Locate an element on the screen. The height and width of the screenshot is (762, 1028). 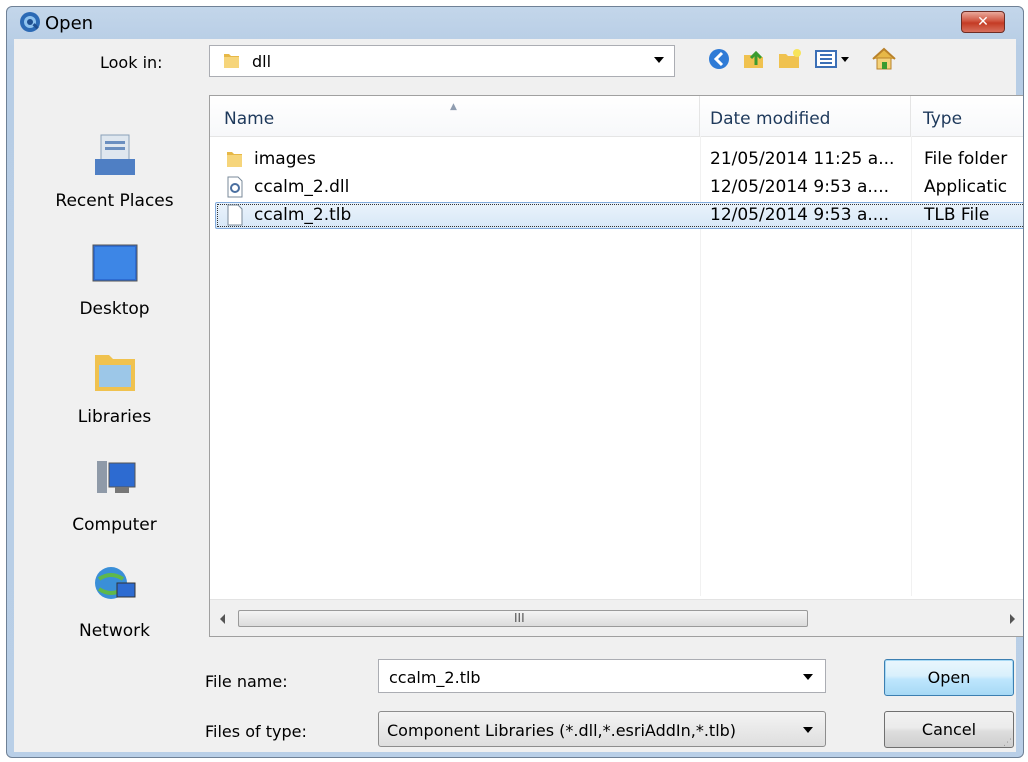
column-date-header: Date modified is located at coordinates (805, 116).